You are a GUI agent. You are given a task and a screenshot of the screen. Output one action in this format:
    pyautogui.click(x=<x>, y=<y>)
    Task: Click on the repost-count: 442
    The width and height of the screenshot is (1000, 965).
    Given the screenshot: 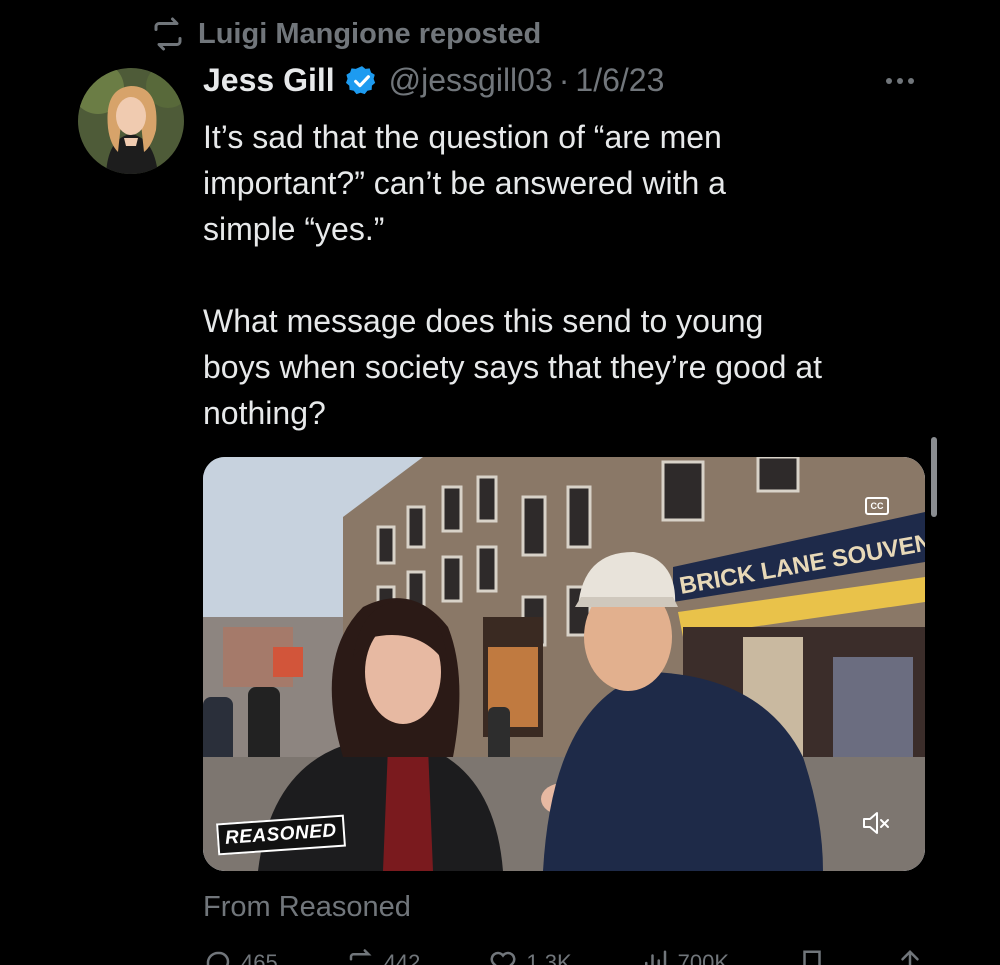 What is the action you would take?
    pyautogui.click(x=402, y=957)
    